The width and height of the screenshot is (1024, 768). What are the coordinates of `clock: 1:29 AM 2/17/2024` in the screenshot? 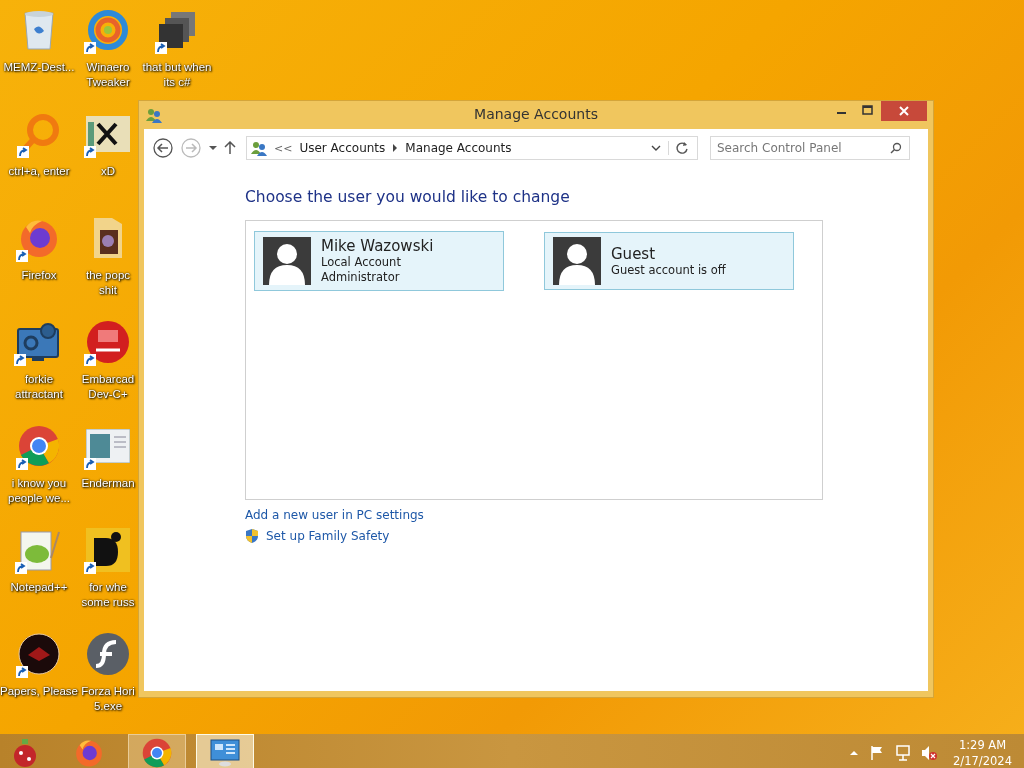 It's located at (982, 752).